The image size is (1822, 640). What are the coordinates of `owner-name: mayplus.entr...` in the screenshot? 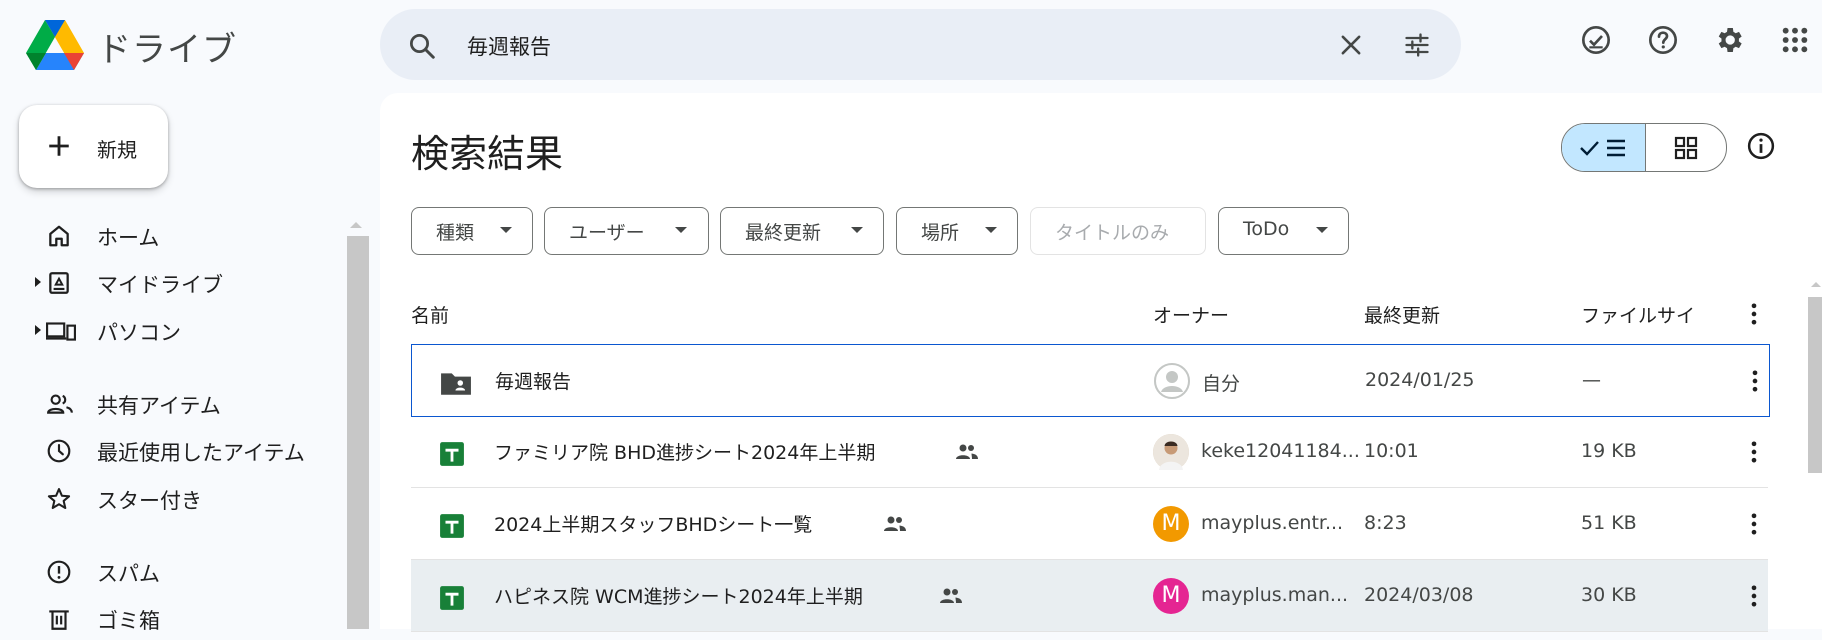 It's located at (1272, 523).